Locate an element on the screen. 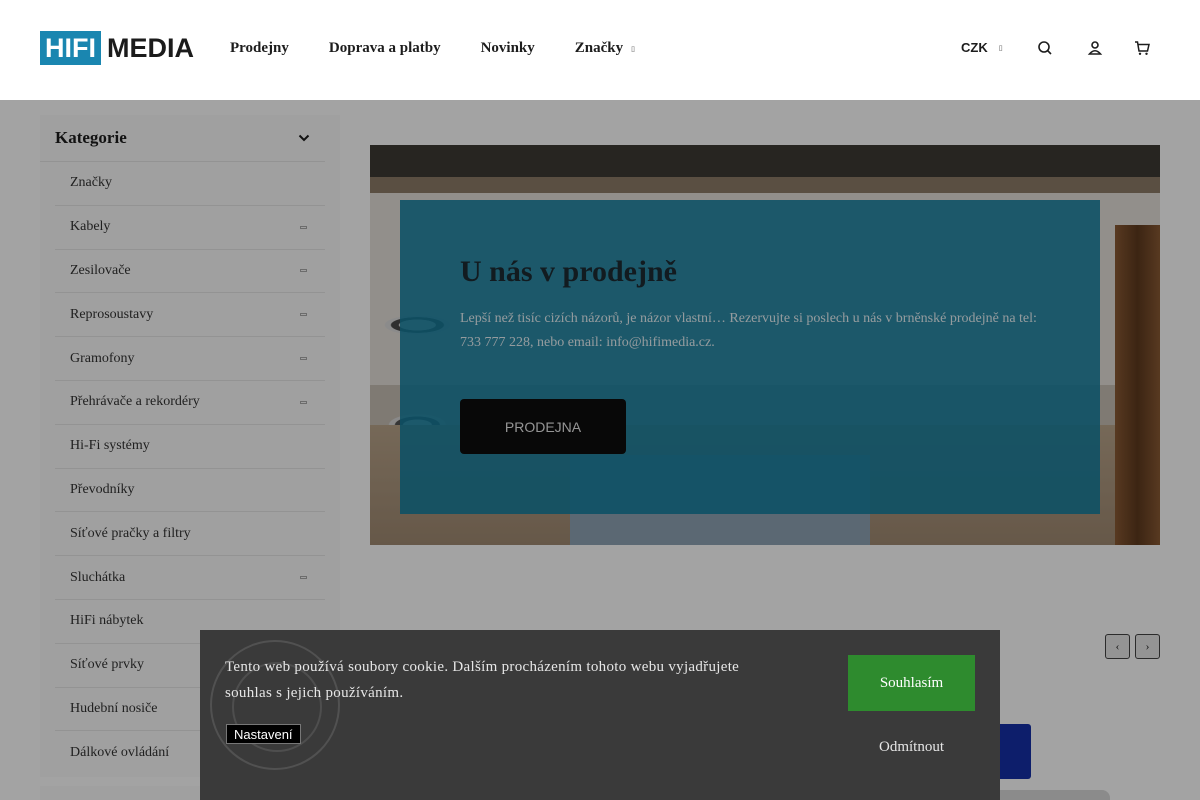 This screenshot has width=1200, height=800. logo-box-text: HIFI is located at coordinates (70, 48).